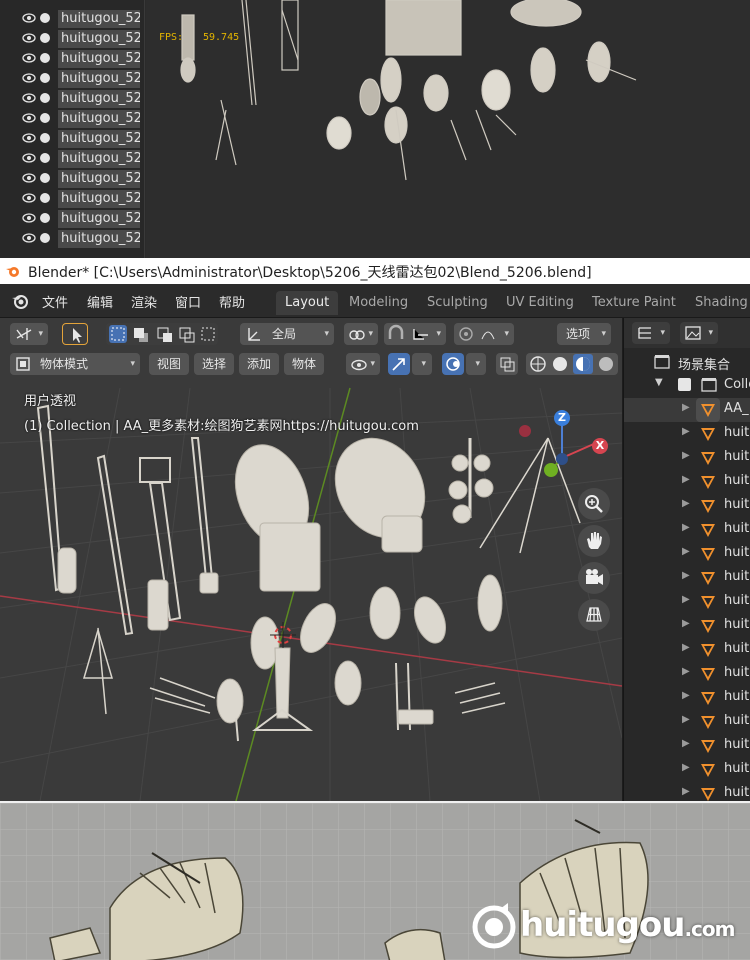  I want to click on menu-window: 窗口, so click(188, 301).